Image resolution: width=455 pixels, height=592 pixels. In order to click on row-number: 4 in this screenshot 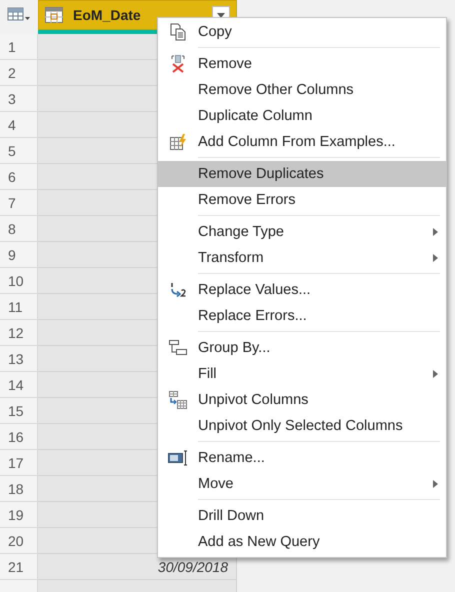, I will do `click(19, 125)`.